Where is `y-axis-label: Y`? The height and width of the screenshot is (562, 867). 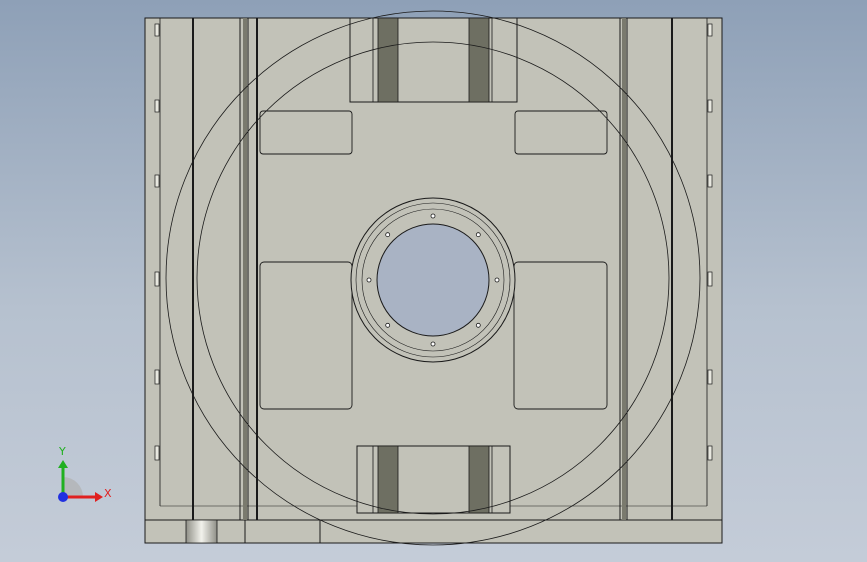 y-axis-label: Y is located at coordinates (62, 451).